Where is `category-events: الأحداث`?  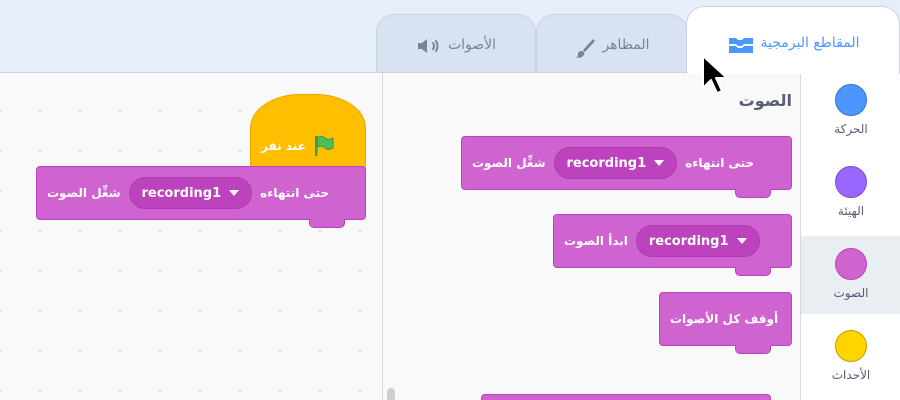
category-events: الأحداث is located at coordinates (850, 357).